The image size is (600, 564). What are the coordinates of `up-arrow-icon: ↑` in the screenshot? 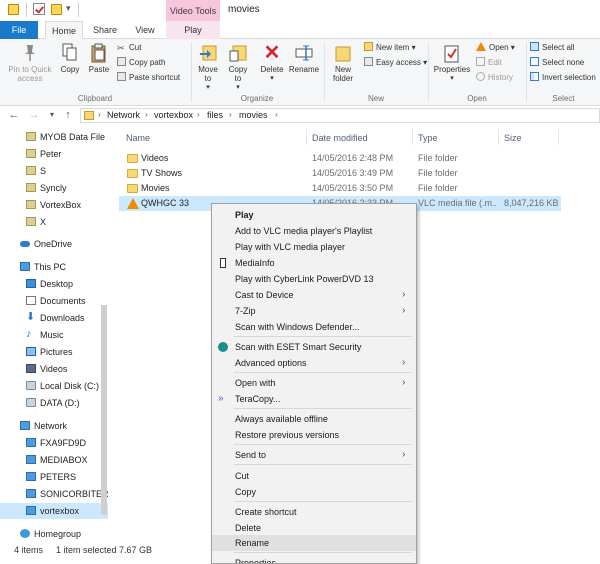 It's located at (68, 115).